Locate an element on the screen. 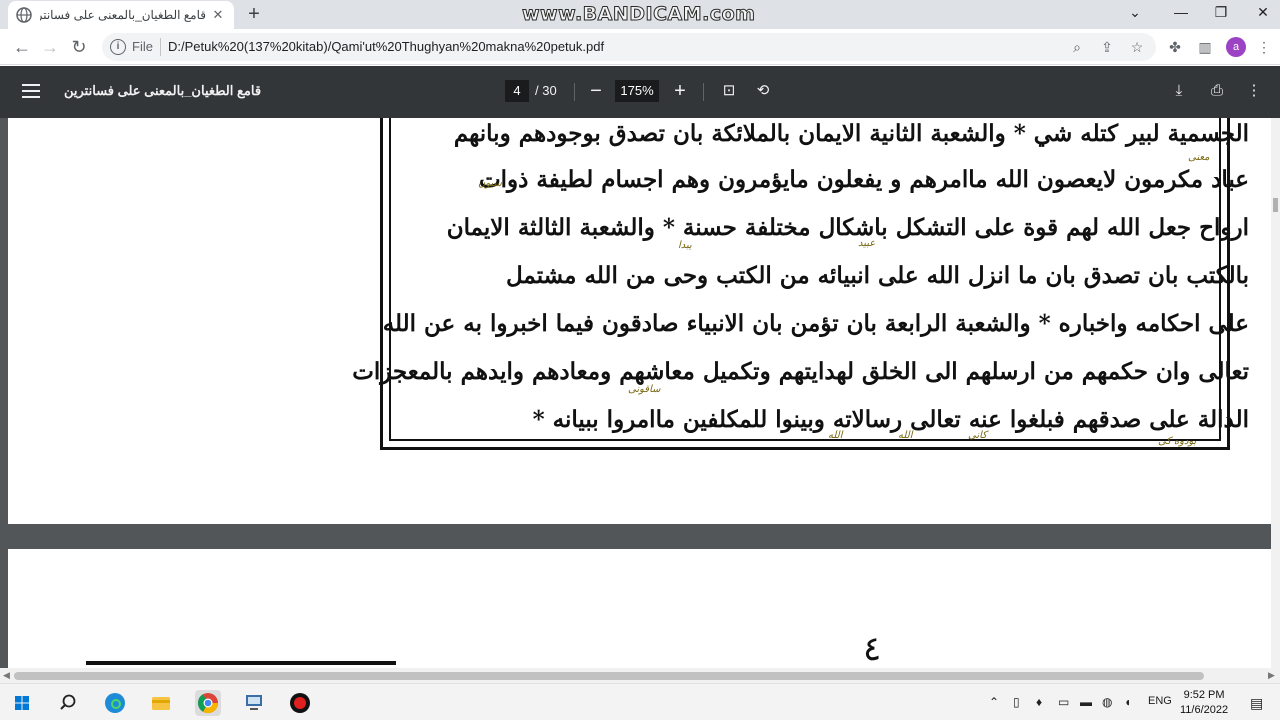 This screenshot has height=720, width=1280. annotation: عبيد is located at coordinates (867, 243).